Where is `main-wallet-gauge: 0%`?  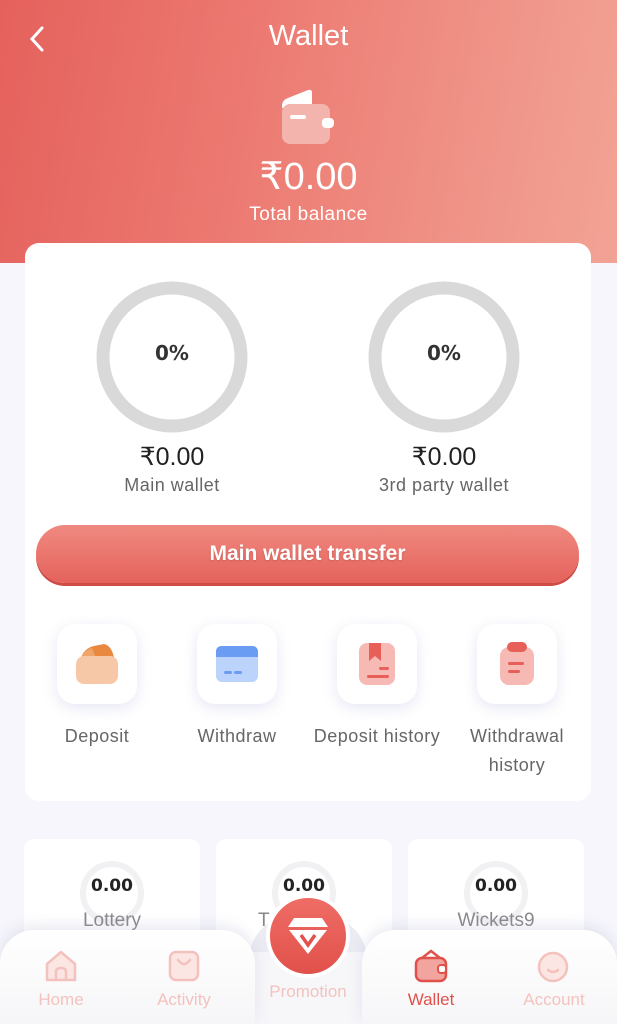 main-wallet-gauge: 0% is located at coordinates (172, 357).